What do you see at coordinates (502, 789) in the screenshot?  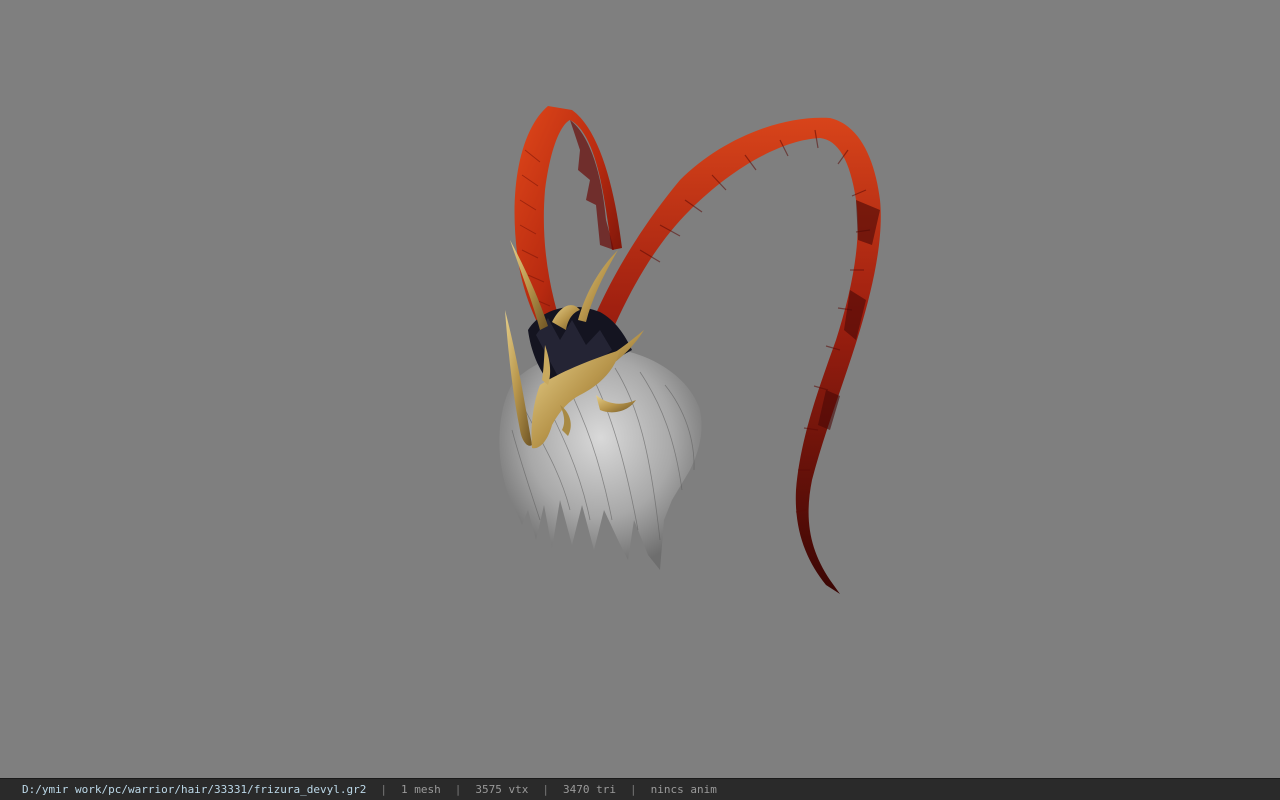 I see `vertex-count: 3575 vtx` at bounding box center [502, 789].